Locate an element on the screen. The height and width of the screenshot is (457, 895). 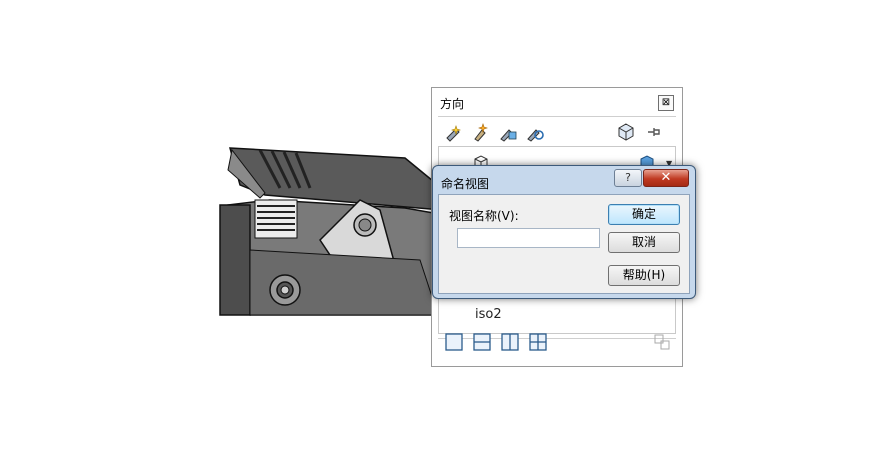
help-button: 帮助(H) is located at coordinates (644, 275).